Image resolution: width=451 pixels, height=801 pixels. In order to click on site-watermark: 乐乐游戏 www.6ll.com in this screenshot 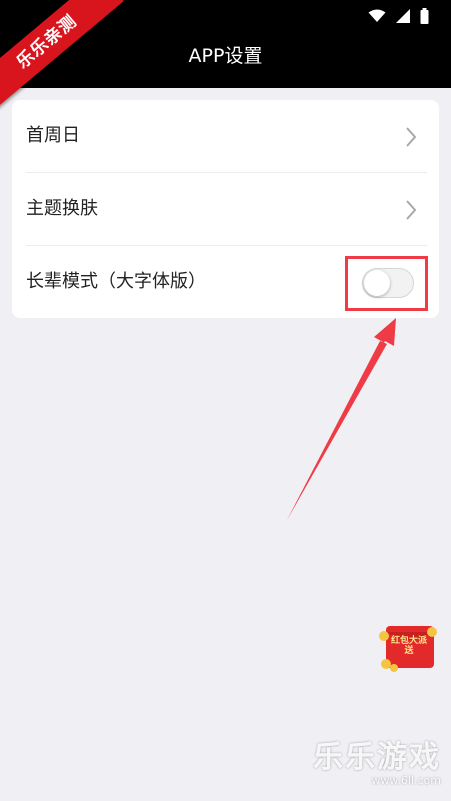, I will do `click(377, 764)`.